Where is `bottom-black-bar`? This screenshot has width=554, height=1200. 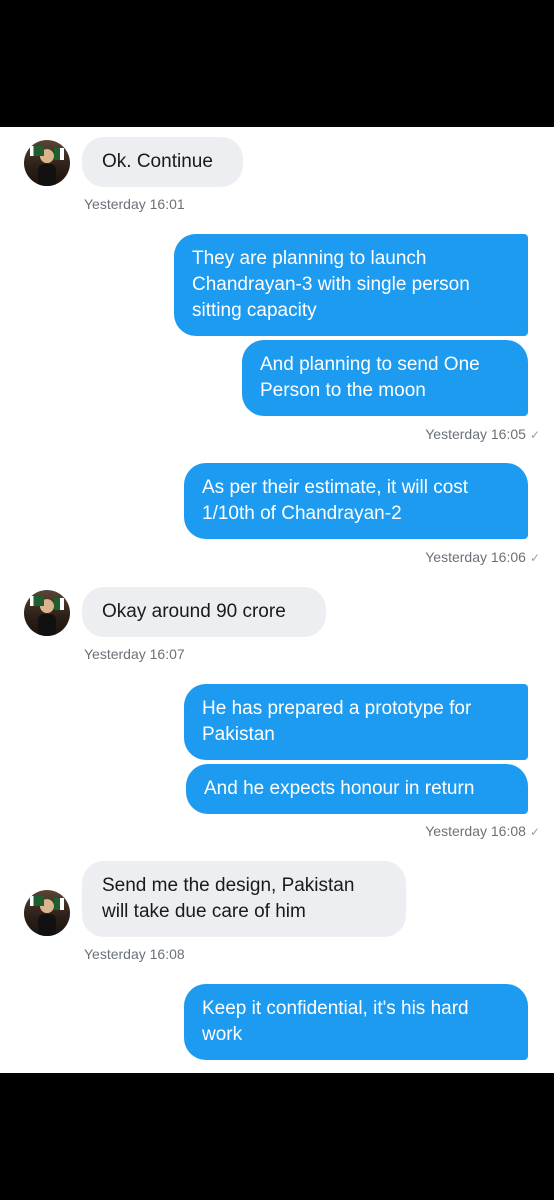 bottom-black-bar is located at coordinates (277, 1136).